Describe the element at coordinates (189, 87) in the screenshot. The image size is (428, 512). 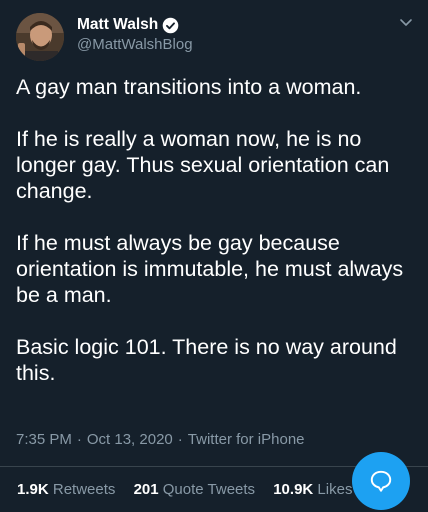
I see `tweet-paragraph: A gay man transitions into a woman.` at that location.